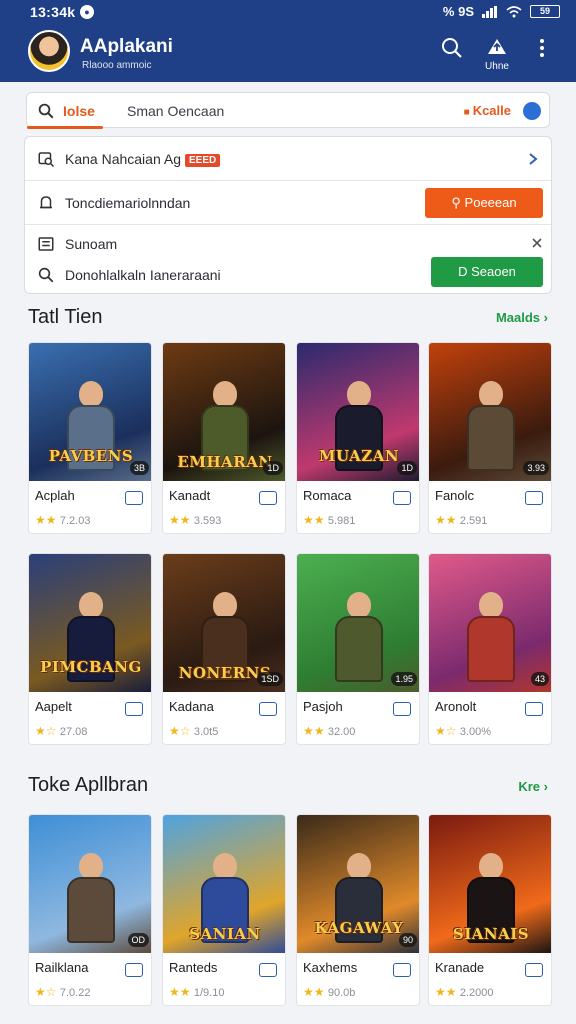  What do you see at coordinates (46, 244) in the screenshot?
I see `list-icon` at bounding box center [46, 244].